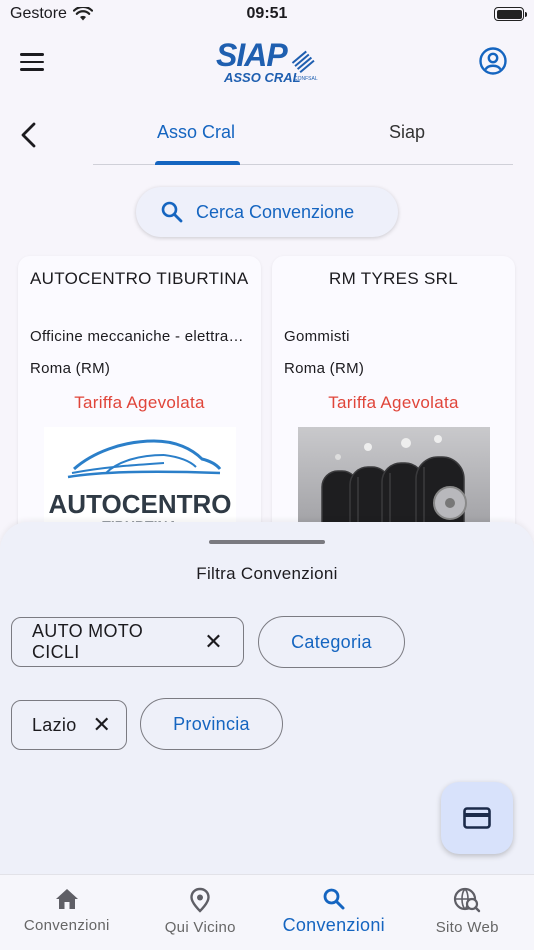 Image resolution: width=534 pixels, height=950 pixels. What do you see at coordinates (197, 163) in the screenshot?
I see `active-tab-indicator` at bounding box center [197, 163].